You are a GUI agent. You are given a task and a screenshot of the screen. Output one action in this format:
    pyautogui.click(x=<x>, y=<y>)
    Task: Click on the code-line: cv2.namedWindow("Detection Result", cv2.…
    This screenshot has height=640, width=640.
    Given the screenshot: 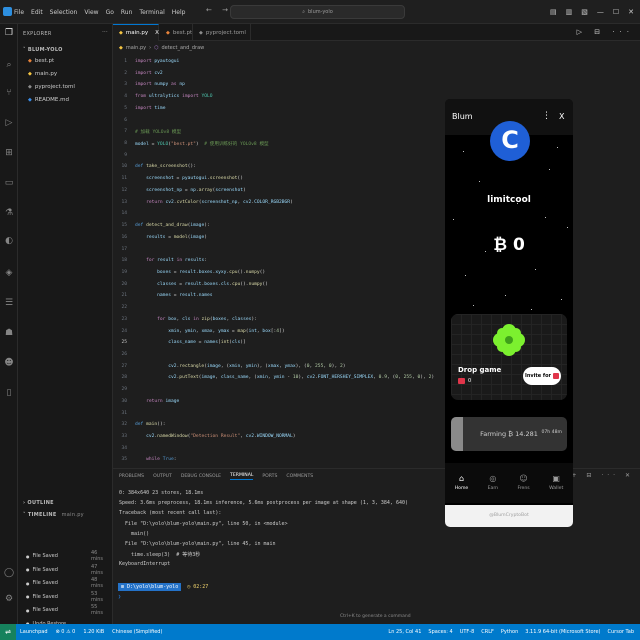 What is the action you would take?
    pyautogui.click(x=221, y=437)
    